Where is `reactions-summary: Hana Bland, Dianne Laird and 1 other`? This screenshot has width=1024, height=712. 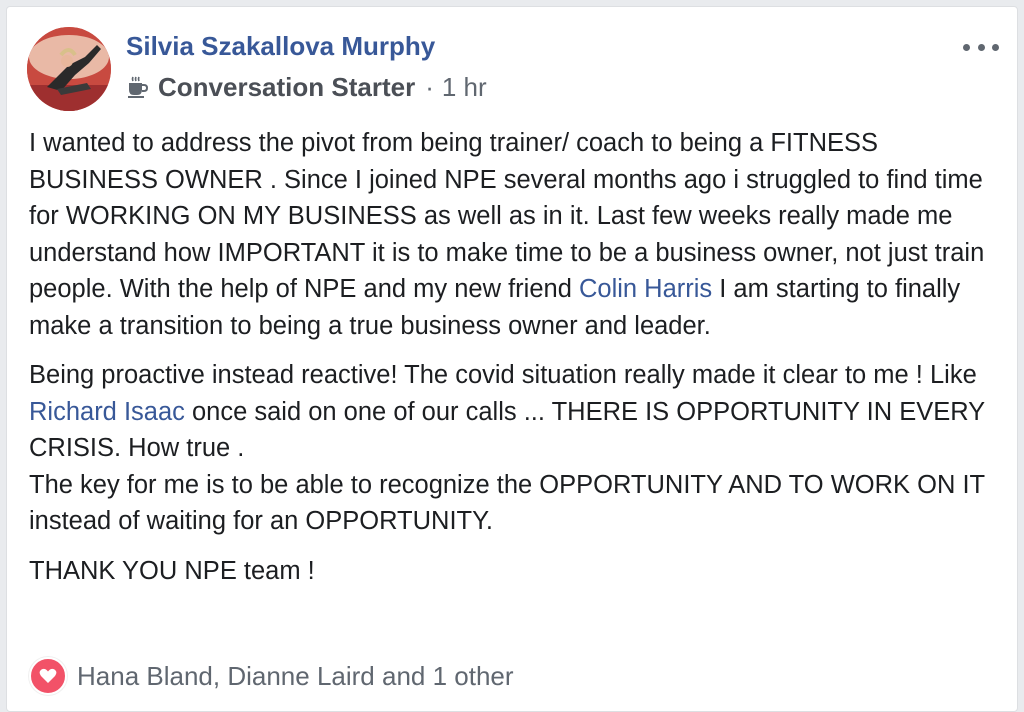
reactions-summary: Hana Bland, Dianne Laird and 1 other is located at coordinates (271, 676).